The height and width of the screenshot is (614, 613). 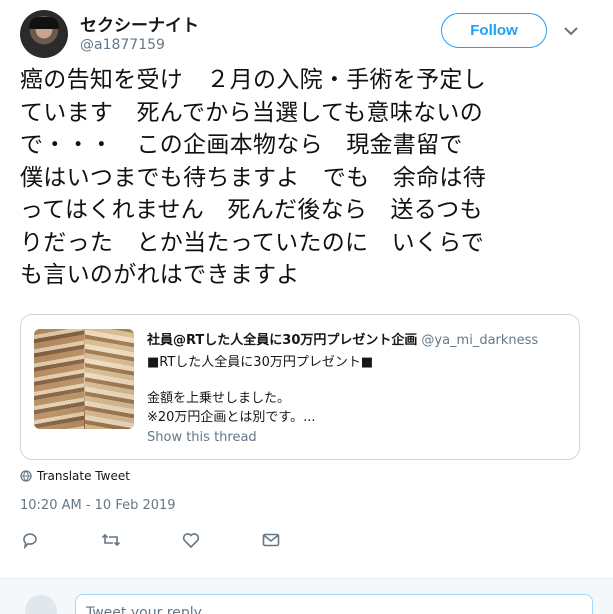 What do you see at coordinates (160, 275) in the screenshot?
I see `tweet-line: も言いのがれはできますよ` at bounding box center [160, 275].